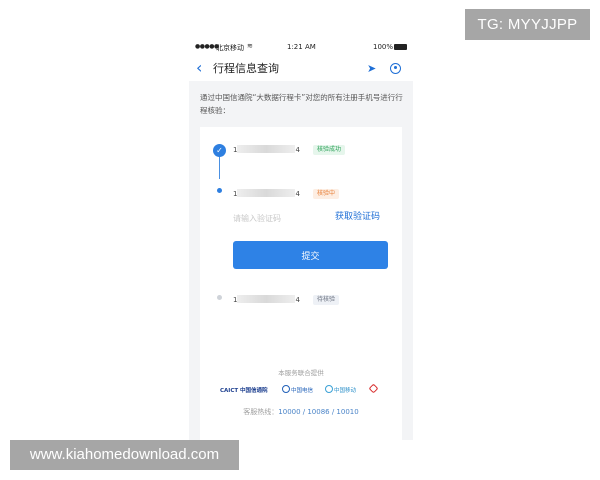  Describe the element at coordinates (357, 217) in the screenshot. I see `get-code-button: 获取验证码` at that location.